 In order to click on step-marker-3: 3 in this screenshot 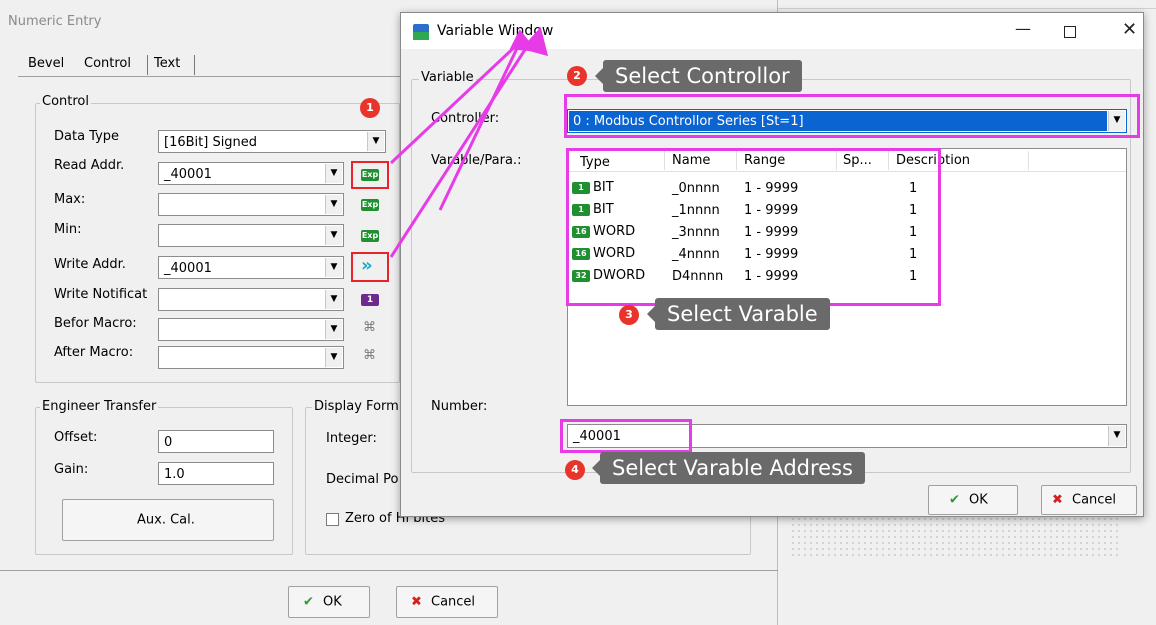, I will do `click(629, 315)`.